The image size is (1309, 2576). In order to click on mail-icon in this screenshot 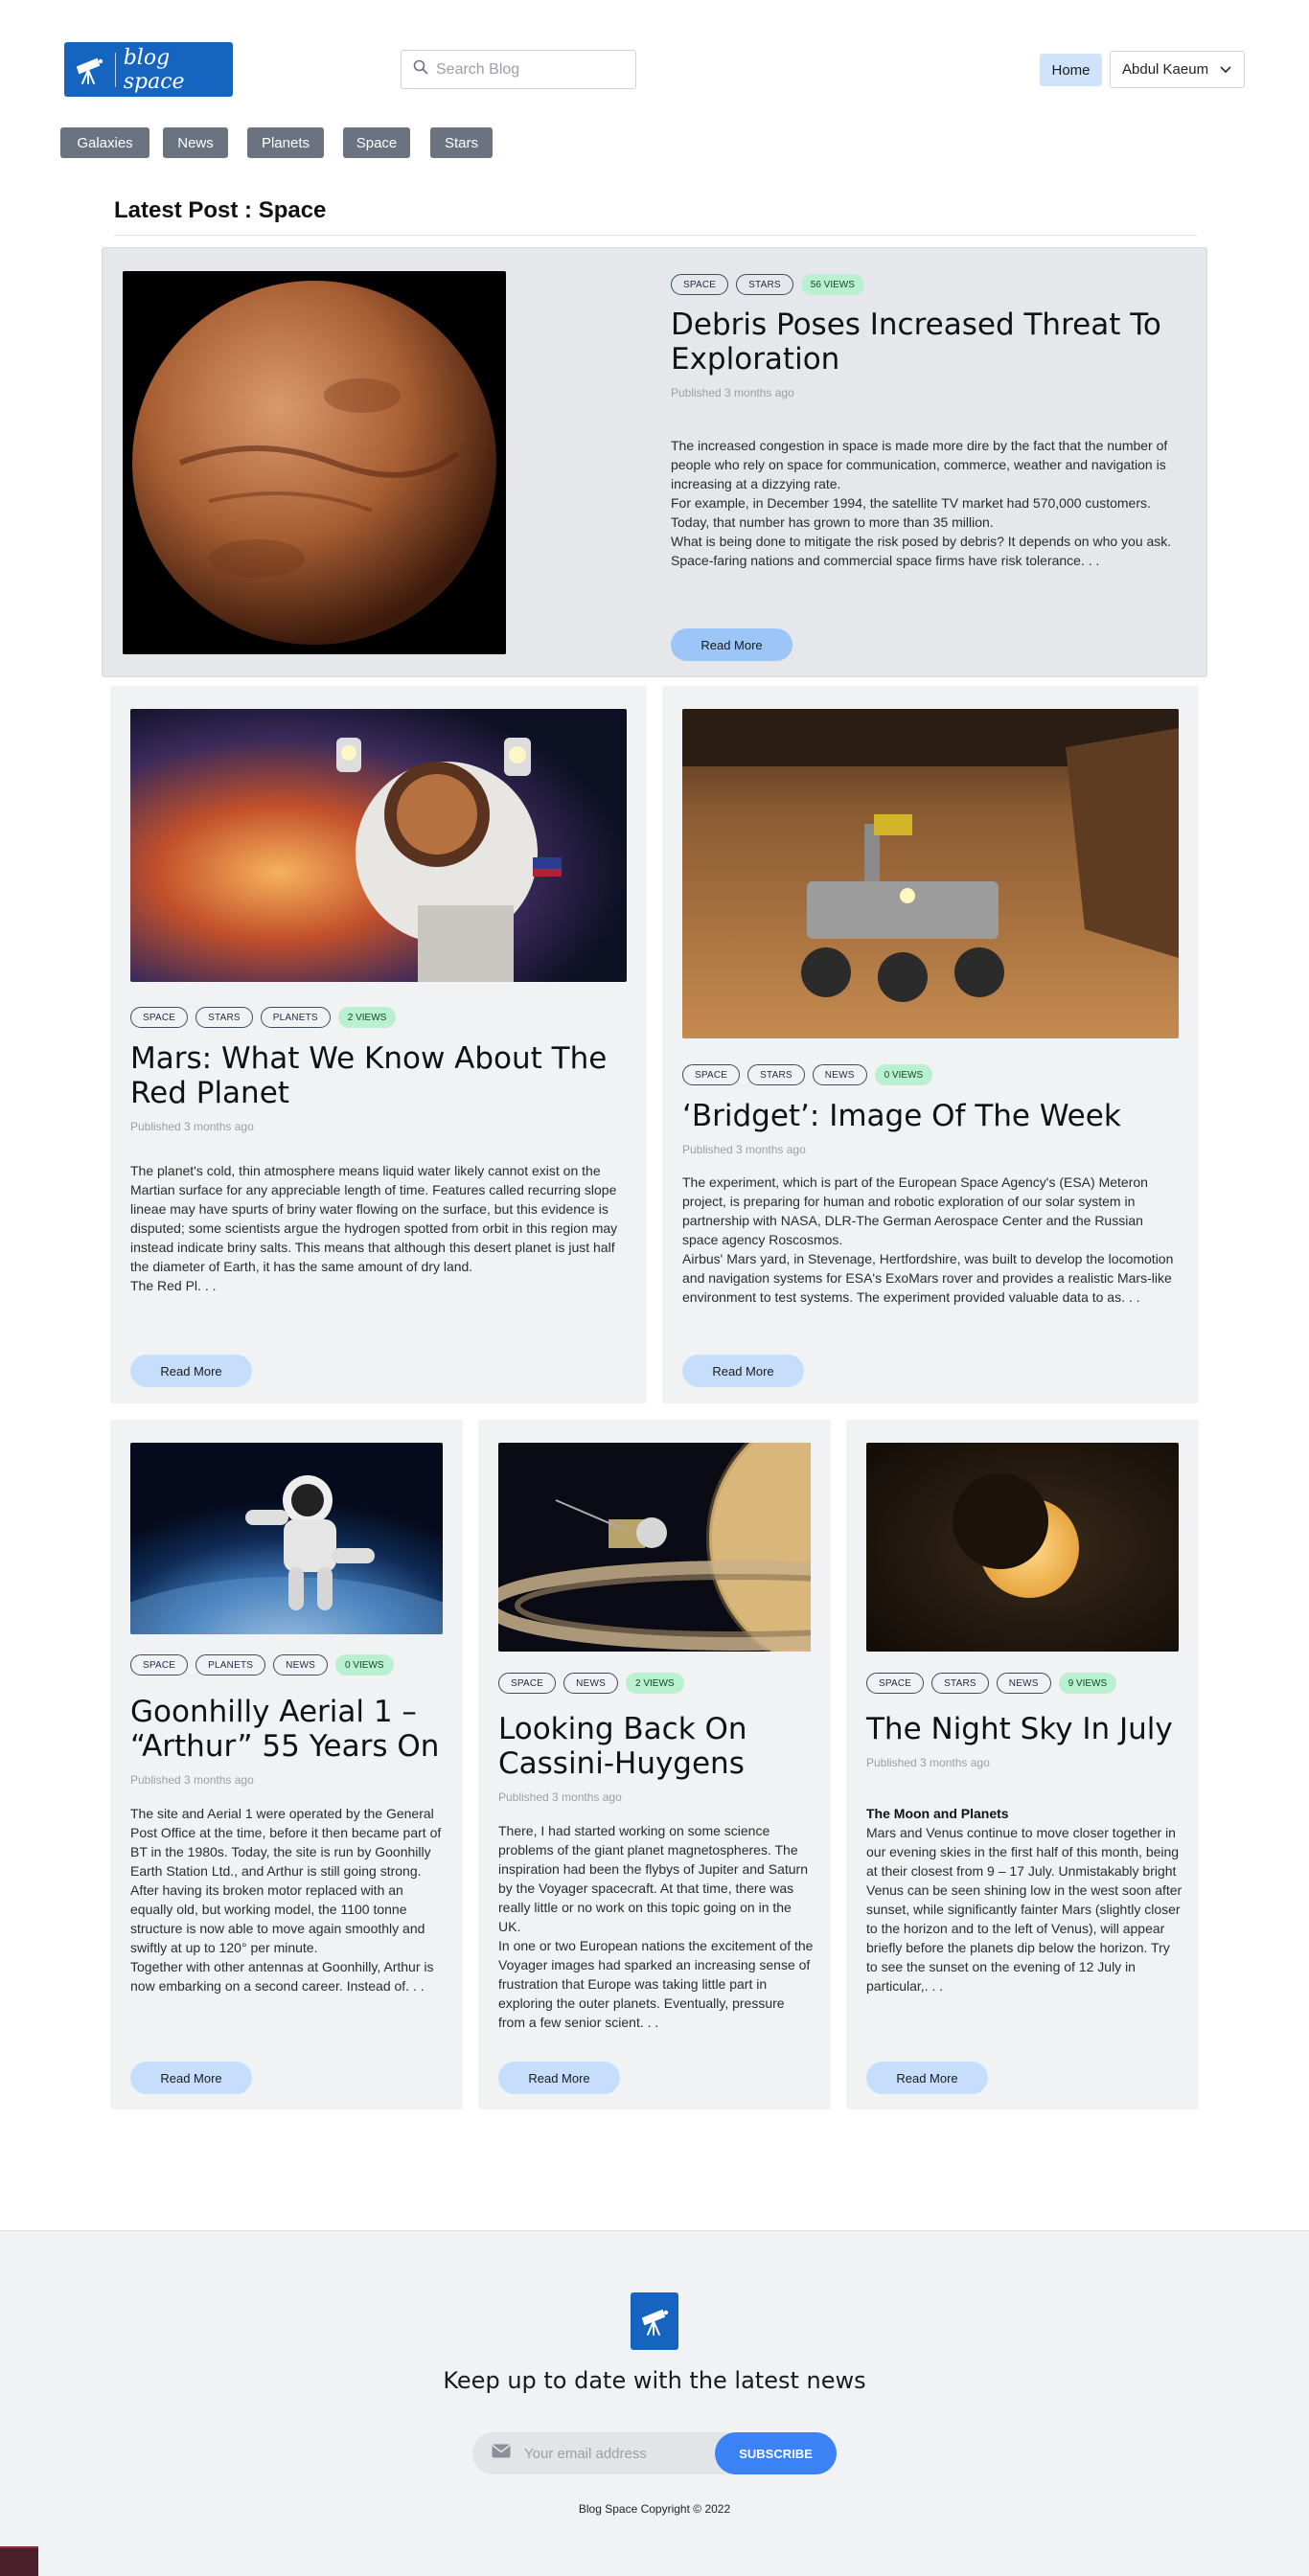, I will do `click(501, 2453)`.